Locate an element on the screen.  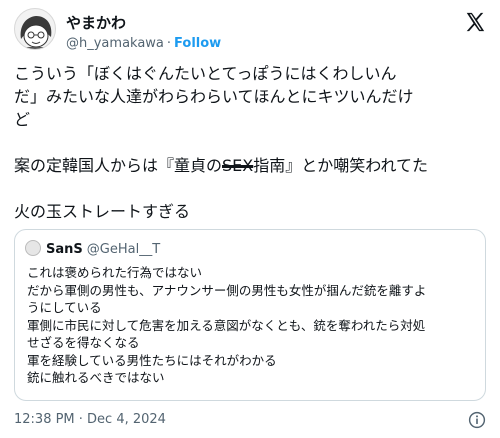
quoted-line: これは褒められた行為ではない is located at coordinates (115, 272).